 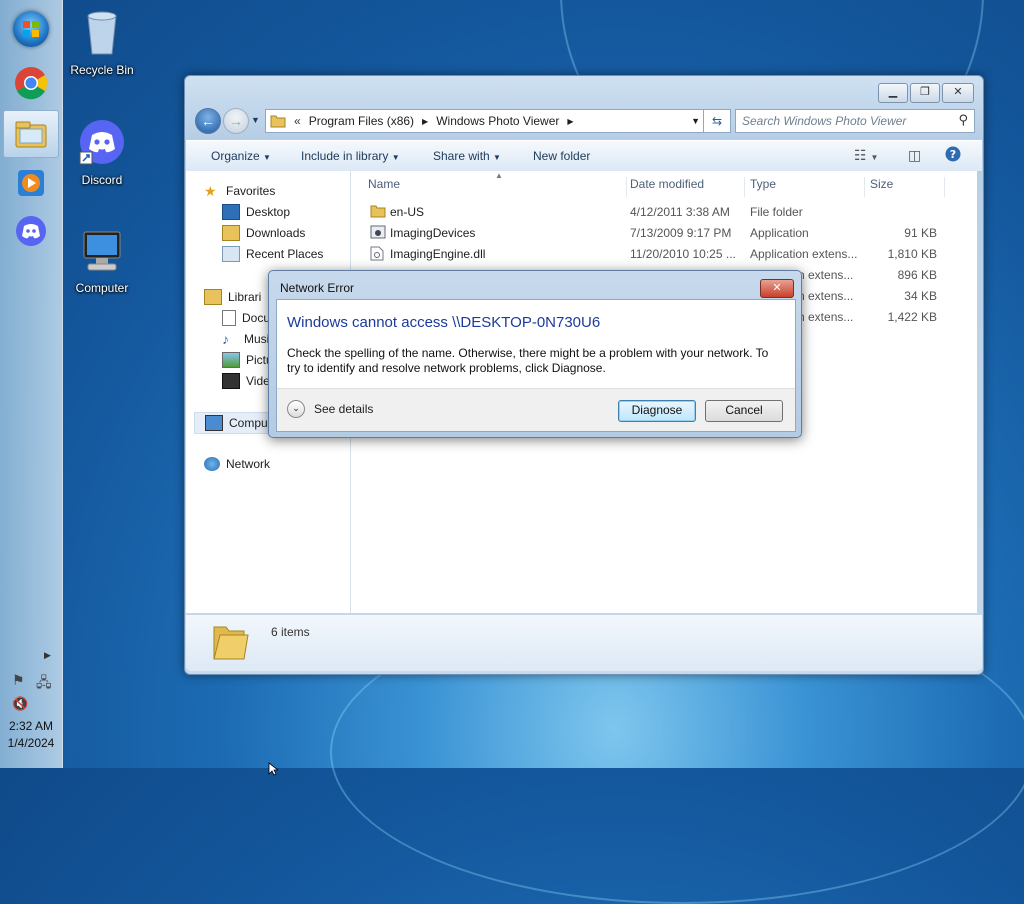 What do you see at coordinates (893, 93) in the screenshot?
I see `minimize-button: ▁` at bounding box center [893, 93].